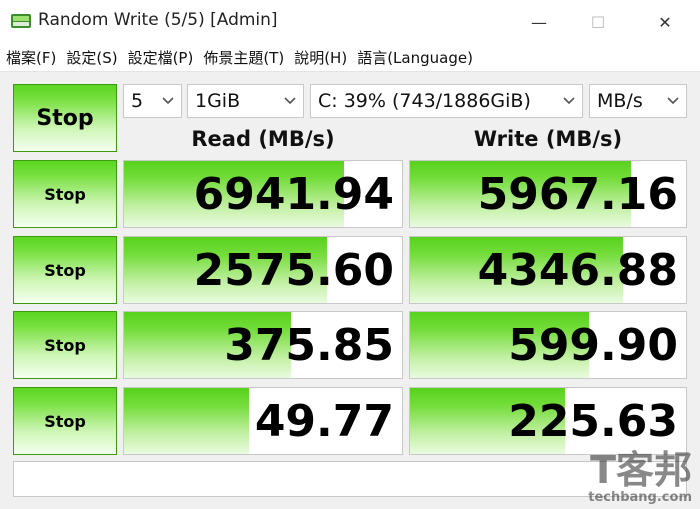  Describe the element at coordinates (293, 194) in the screenshot. I see `read-value: 6941.94` at that location.